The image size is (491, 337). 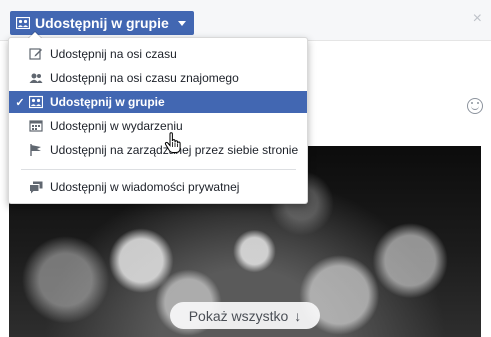 What do you see at coordinates (172, 142) in the screenshot?
I see `hand-cursor-icon` at bounding box center [172, 142].